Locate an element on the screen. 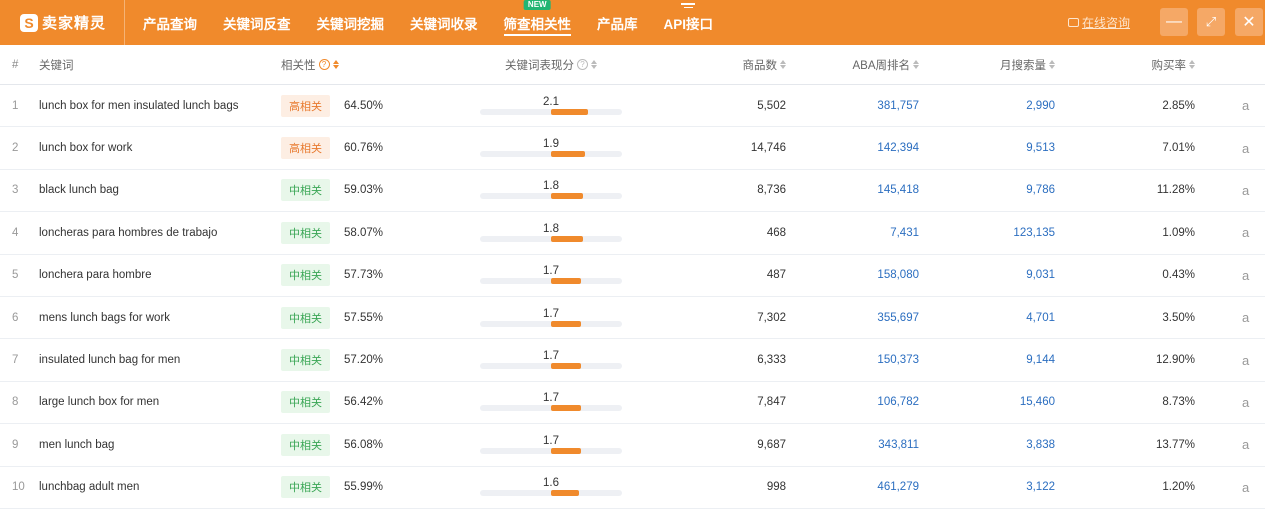  aba-rank-link: 7,431 is located at coordinates (904, 232).